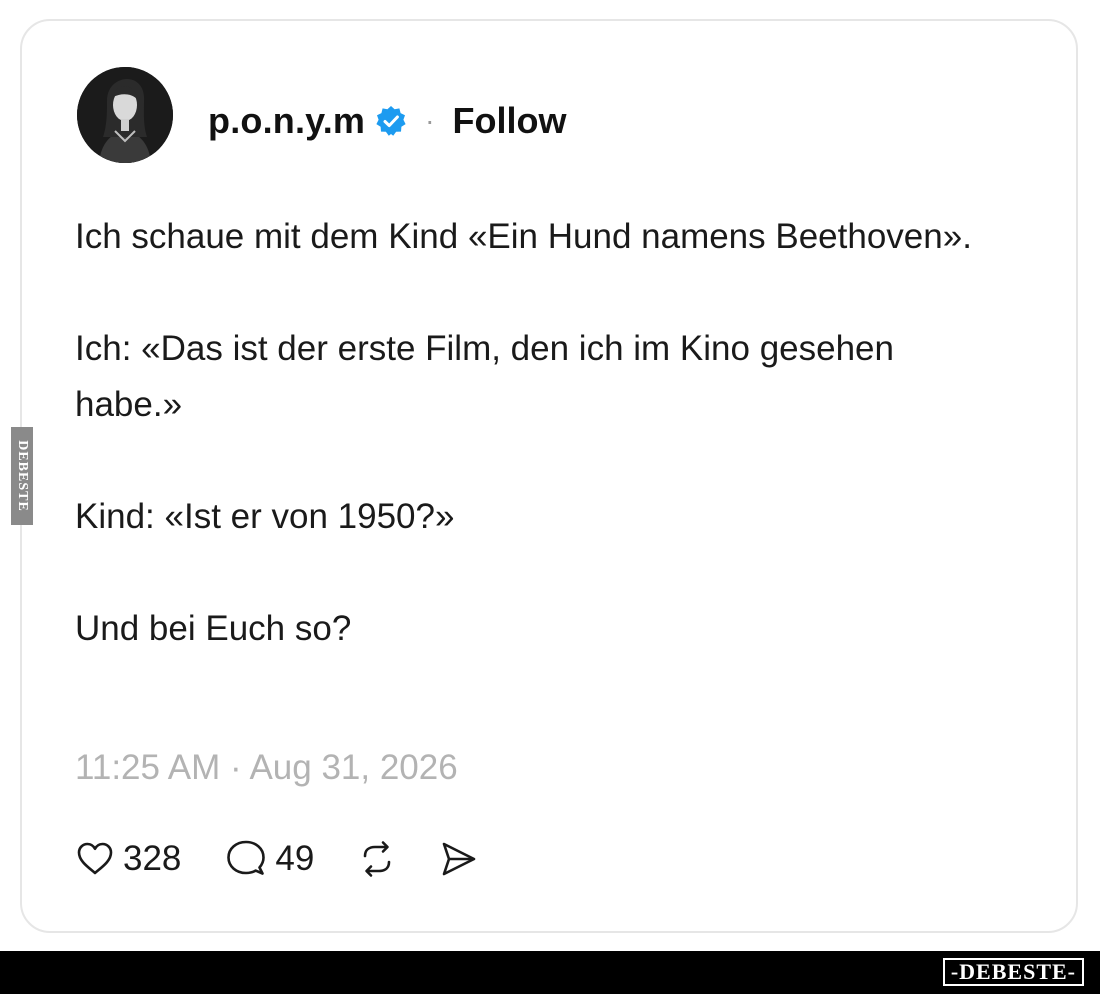 The width and height of the screenshot is (1100, 994). I want to click on send-icon, so click(458, 859).